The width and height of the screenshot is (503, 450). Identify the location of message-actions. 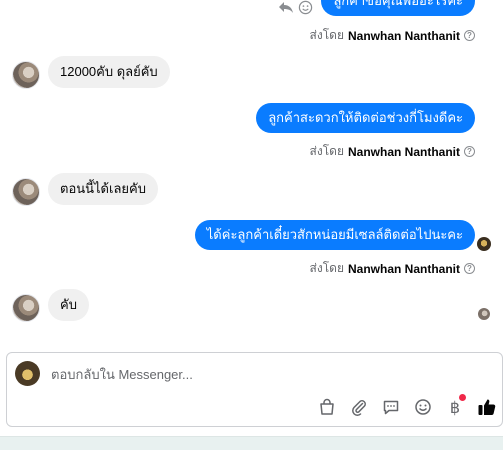
(295, 7).